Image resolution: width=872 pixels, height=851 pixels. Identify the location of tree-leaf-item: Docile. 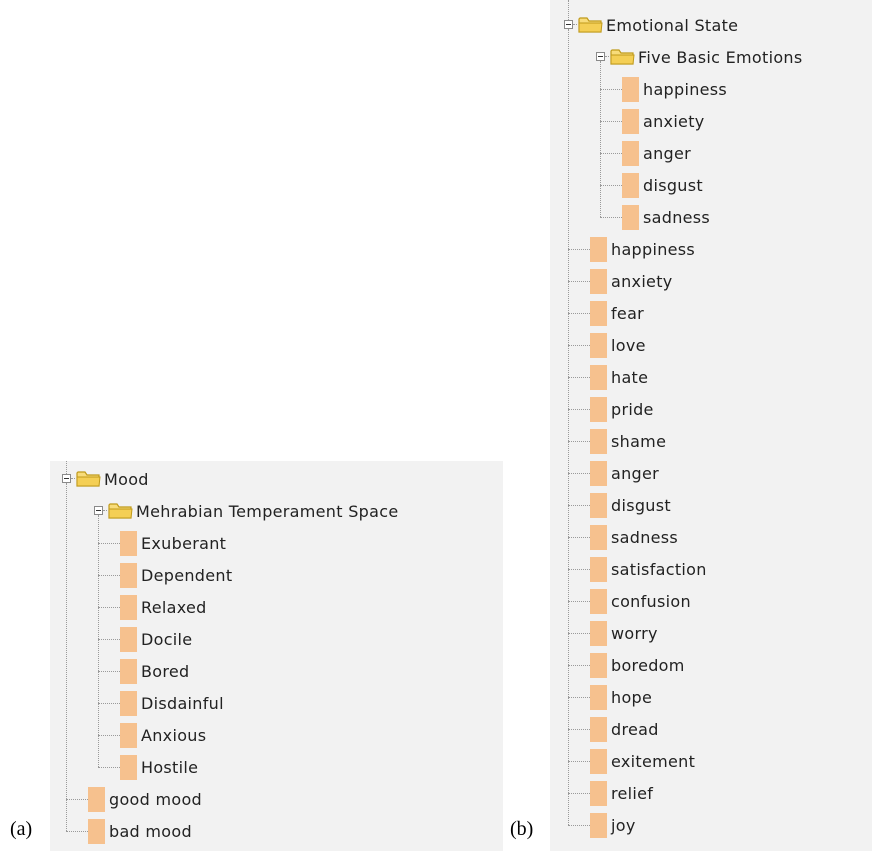
(156, 639).